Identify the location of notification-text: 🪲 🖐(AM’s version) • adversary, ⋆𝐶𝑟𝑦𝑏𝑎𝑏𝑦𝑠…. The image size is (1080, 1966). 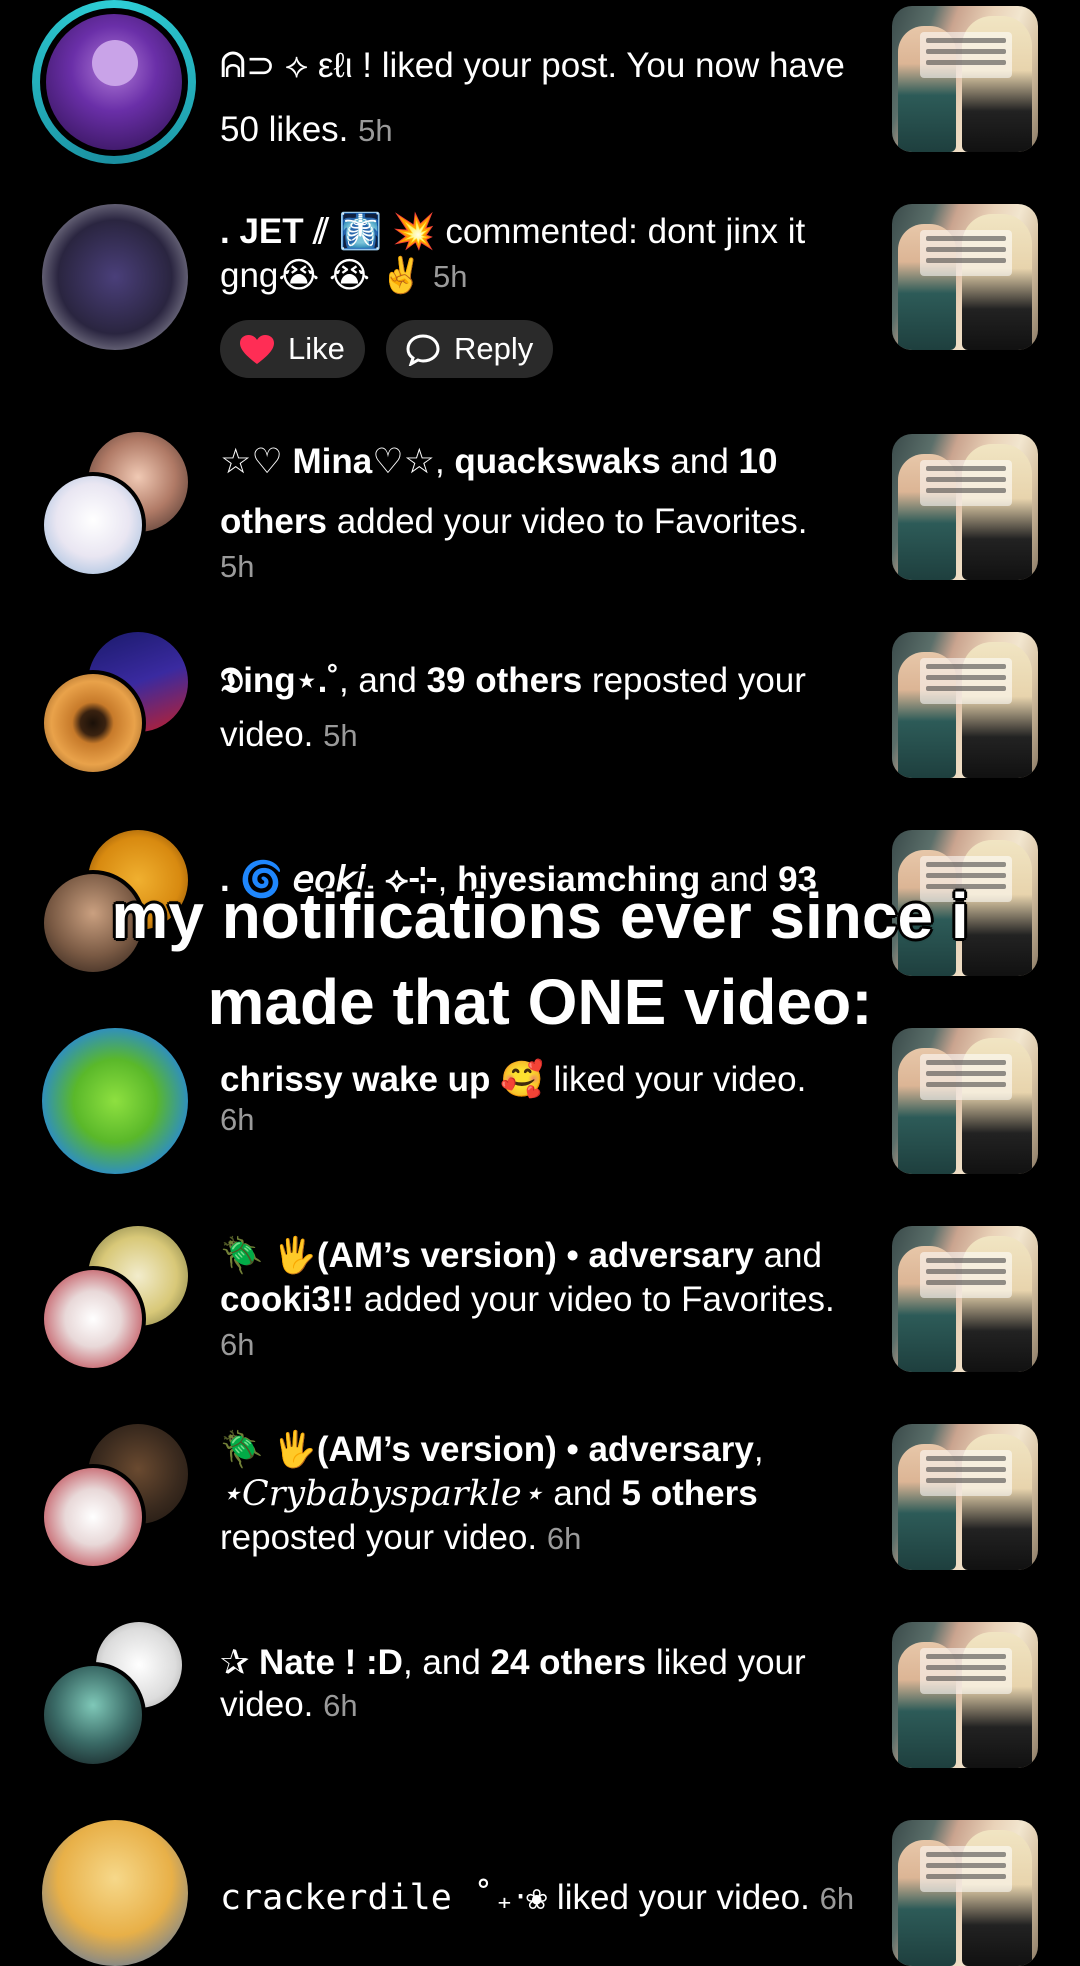
(492, 1493).